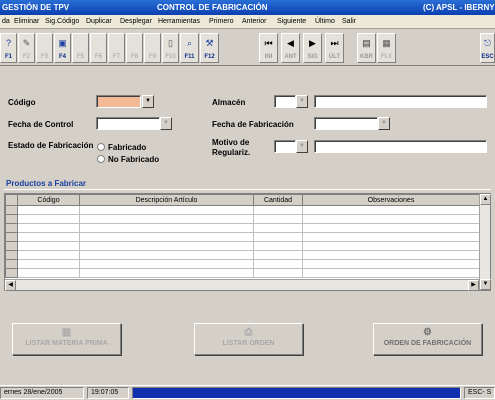 The image size is (495, 400). I want to click on f6-button: F6, so click(98, 48).